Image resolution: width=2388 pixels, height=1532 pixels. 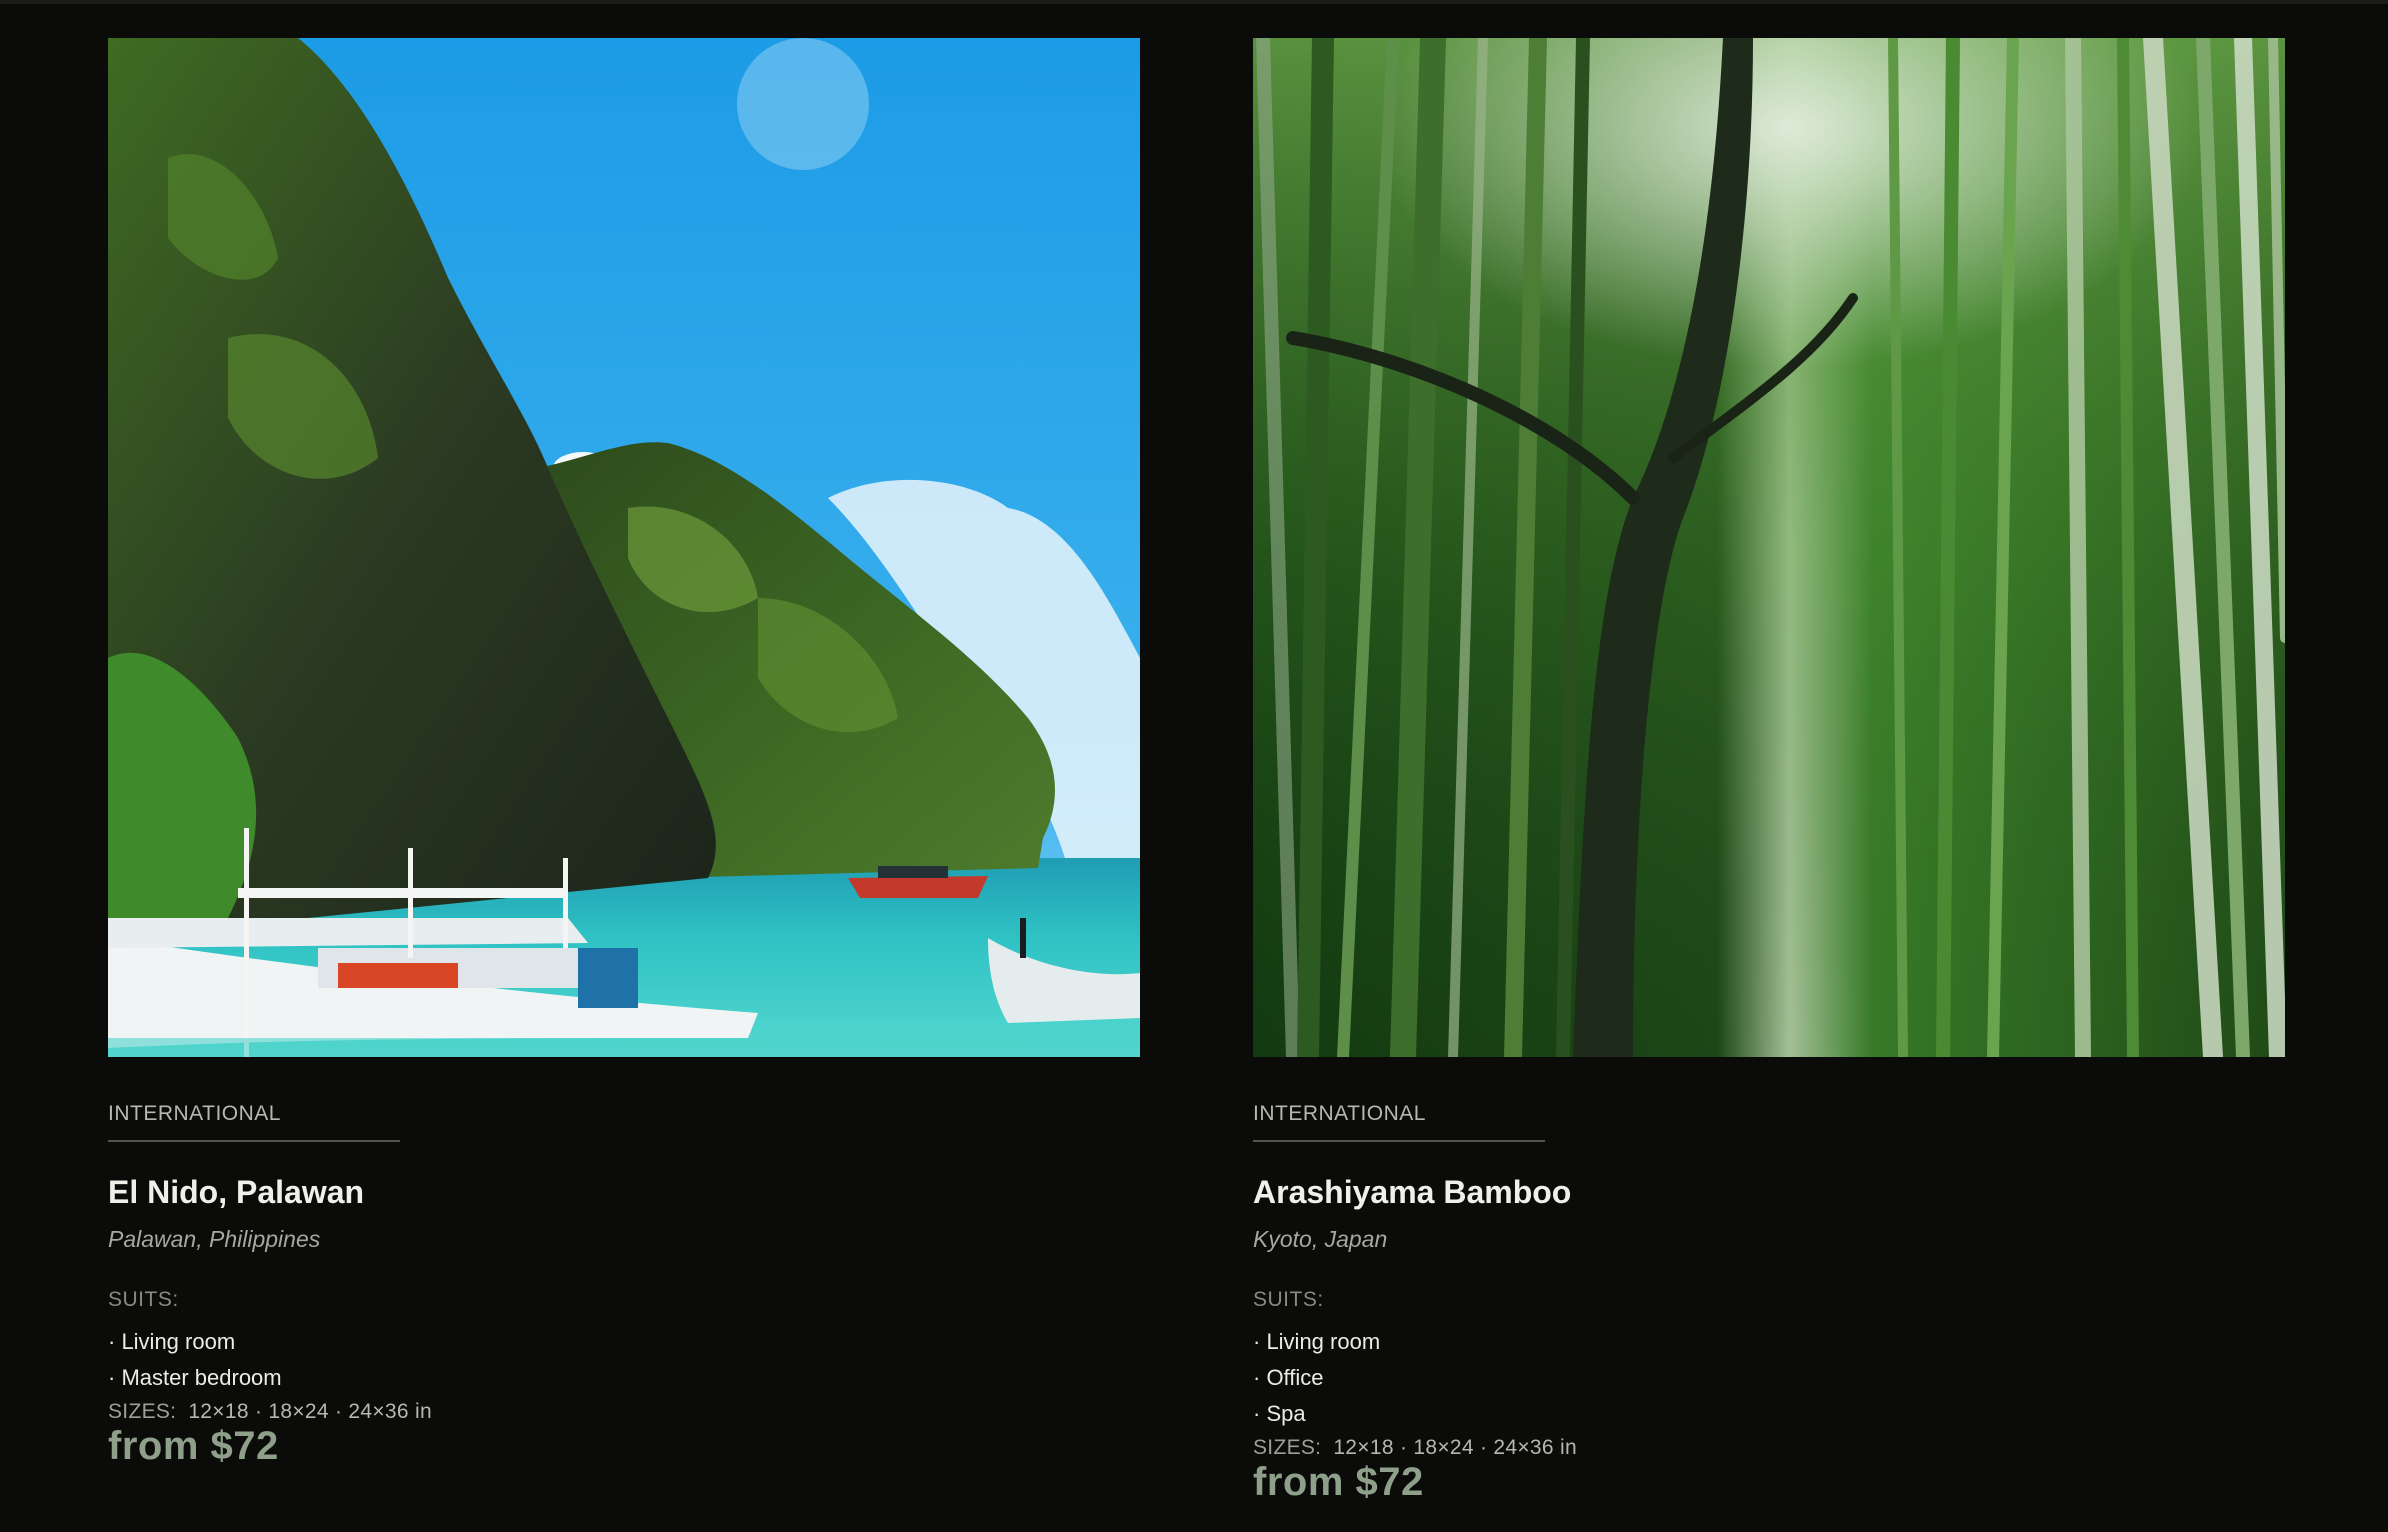 What do you see at coordinates (1769, 1378) in the screenshot?
I see `suits-list: · Living room · Office · Spa` at bounding box center [1769, 1378].